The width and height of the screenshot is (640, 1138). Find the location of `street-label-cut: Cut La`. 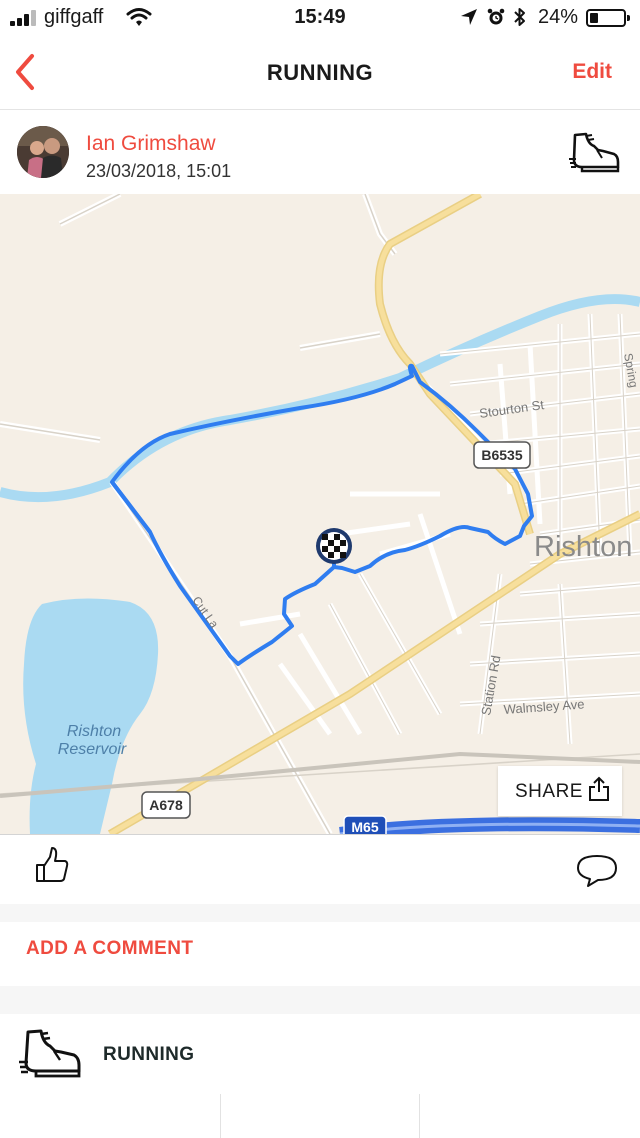

street-label-cut: Cut La is located at coordinates (206, 612).